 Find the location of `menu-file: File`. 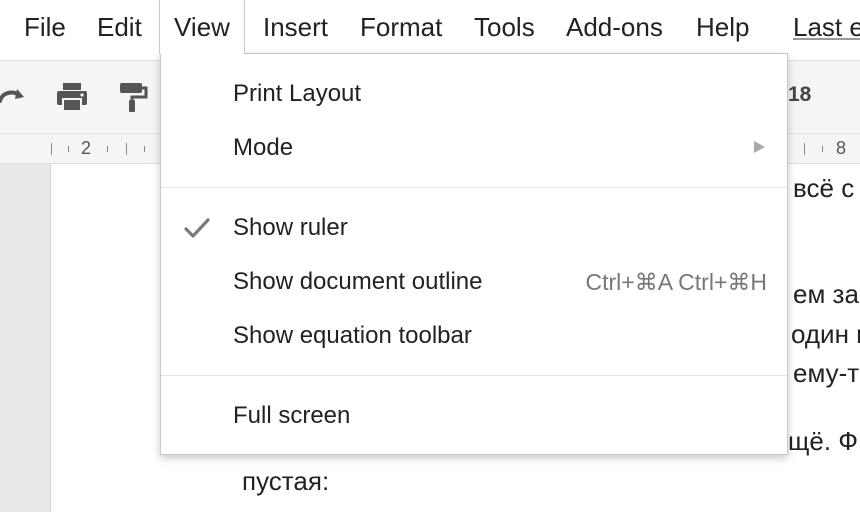

menu-file: File is located at coordinates (45, 27).